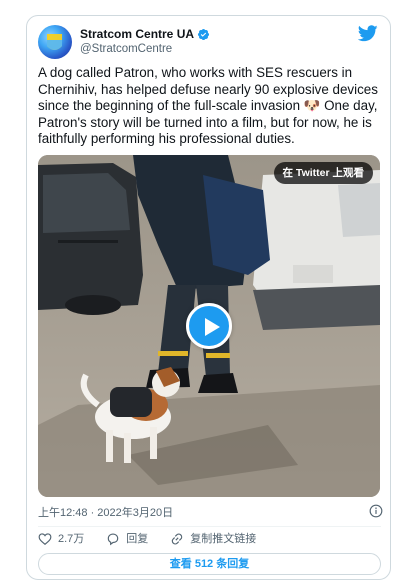  I want to click on twitter-bird-icon, so click(368, 33).